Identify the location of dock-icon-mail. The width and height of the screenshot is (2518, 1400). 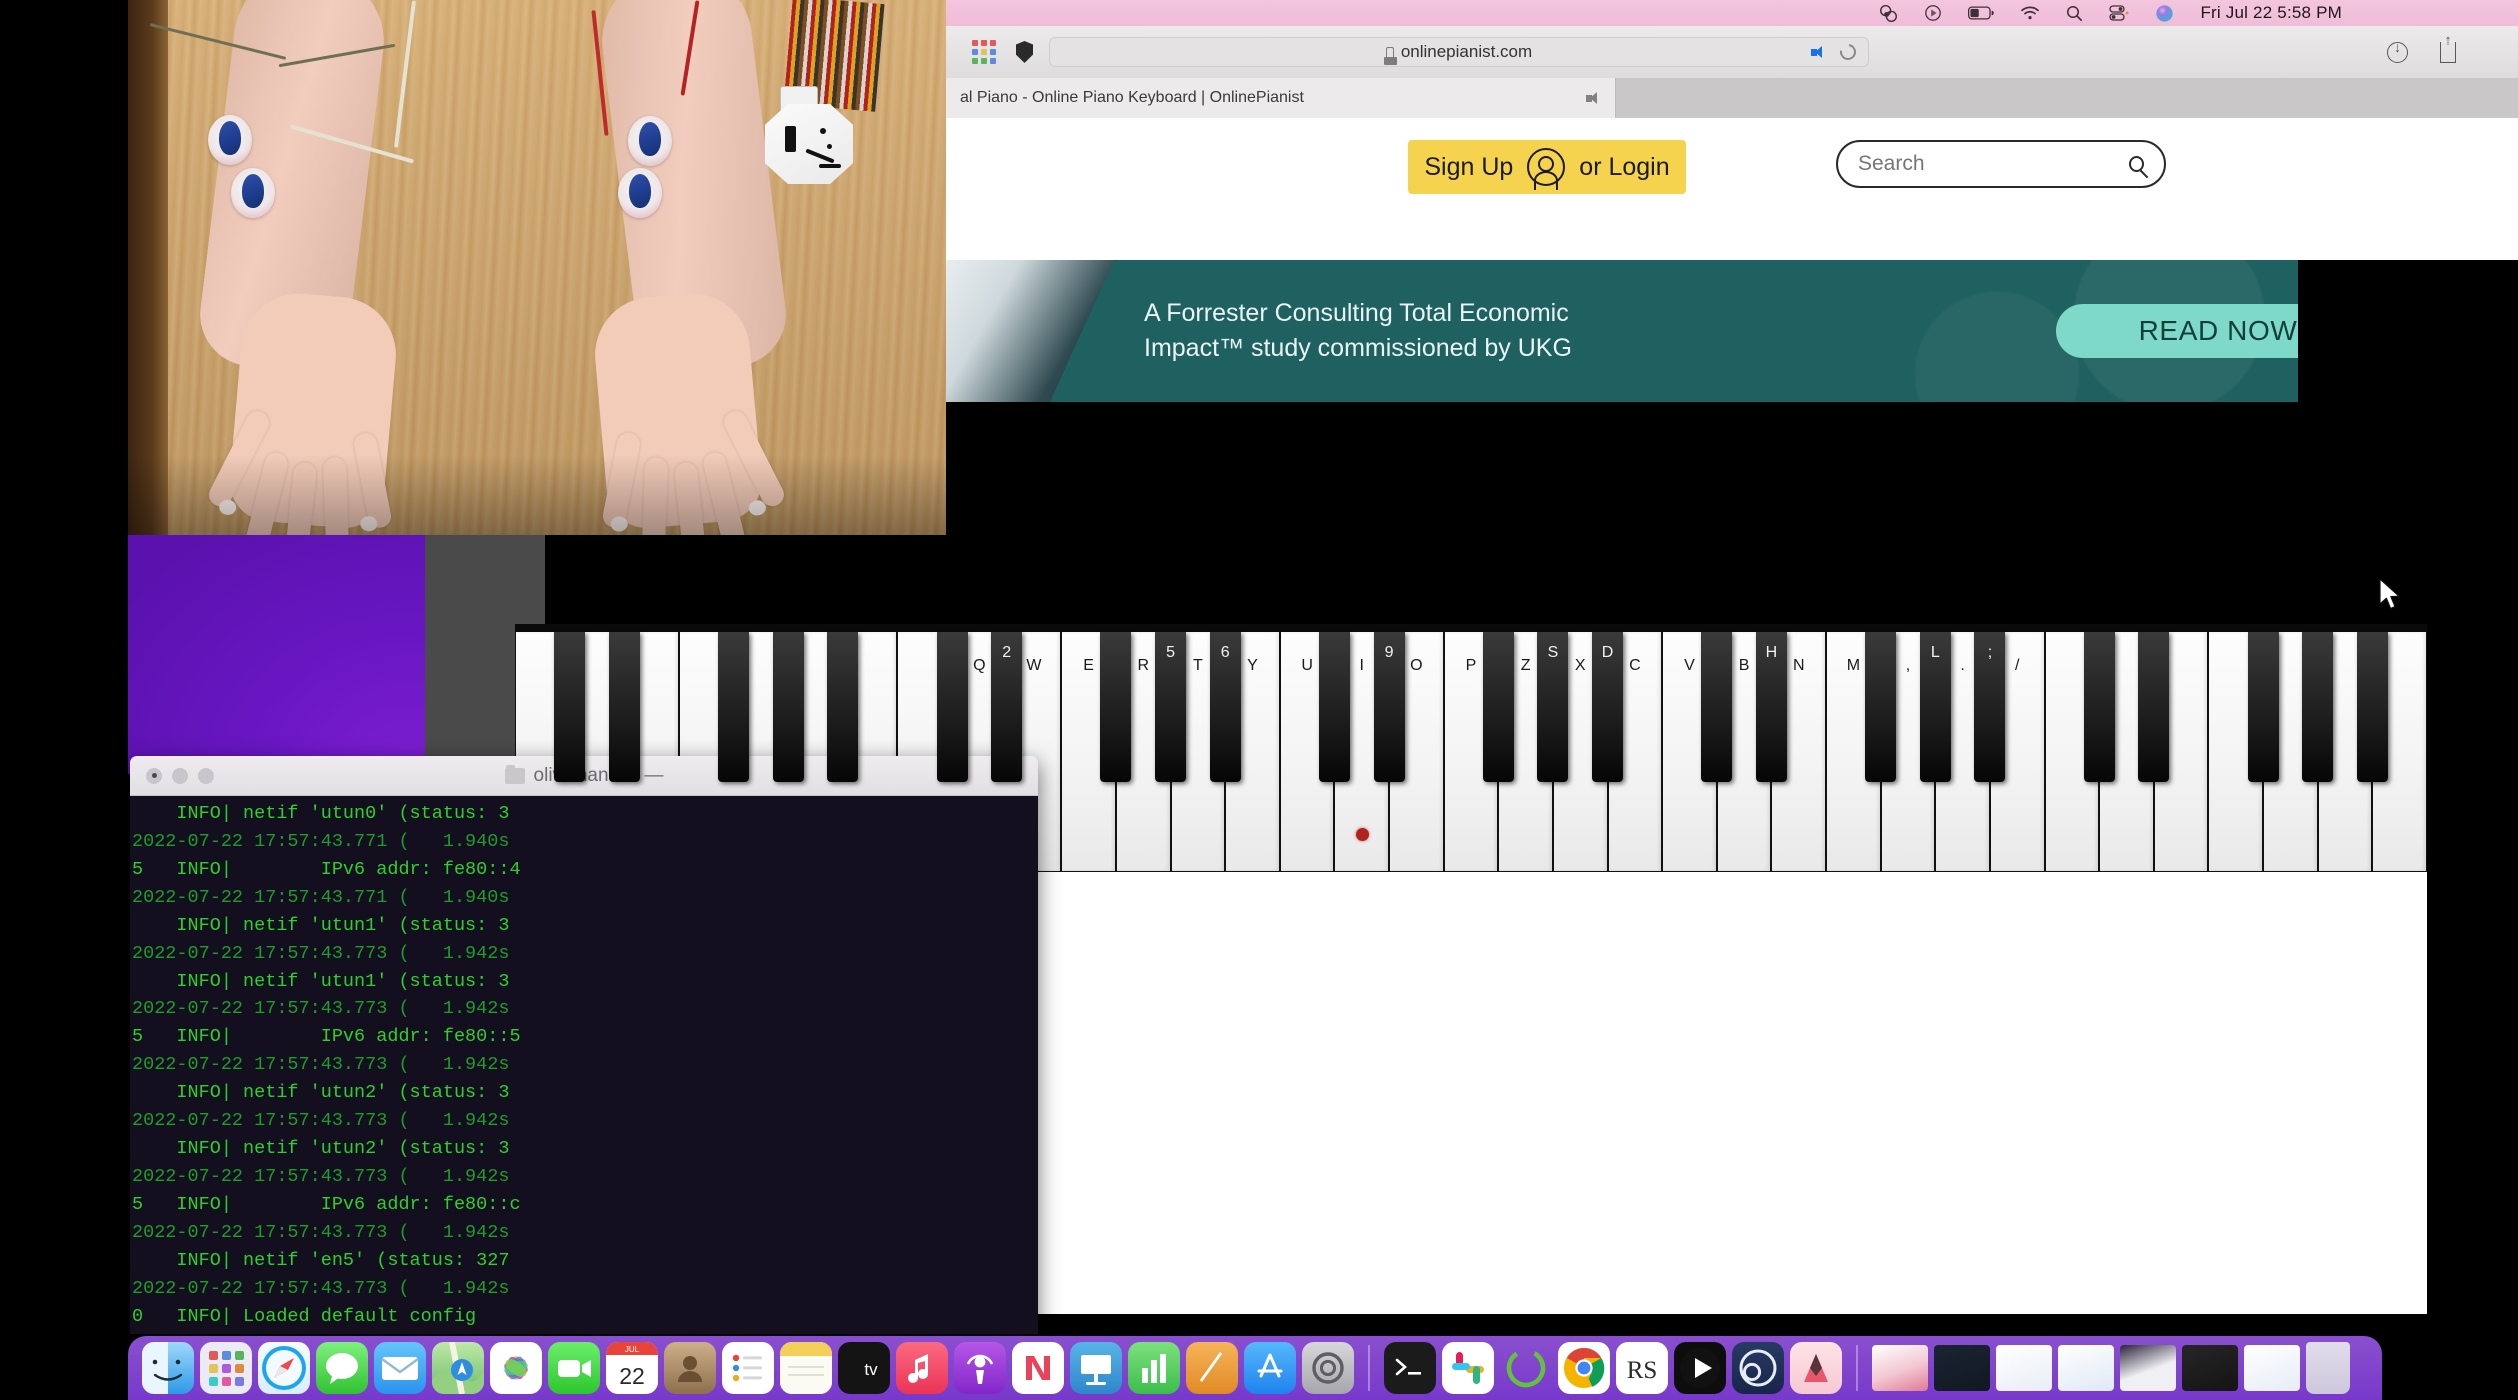
(400, 1368).